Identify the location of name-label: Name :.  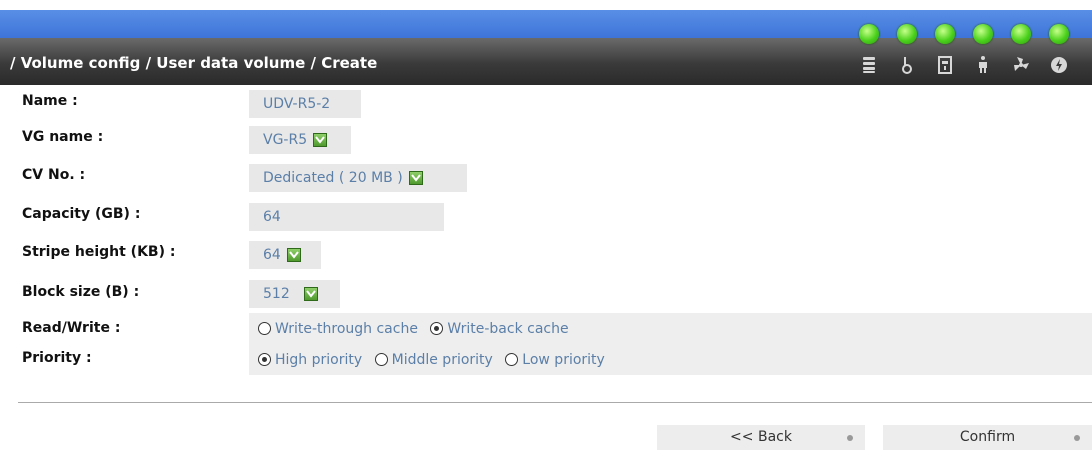
(50, 101).